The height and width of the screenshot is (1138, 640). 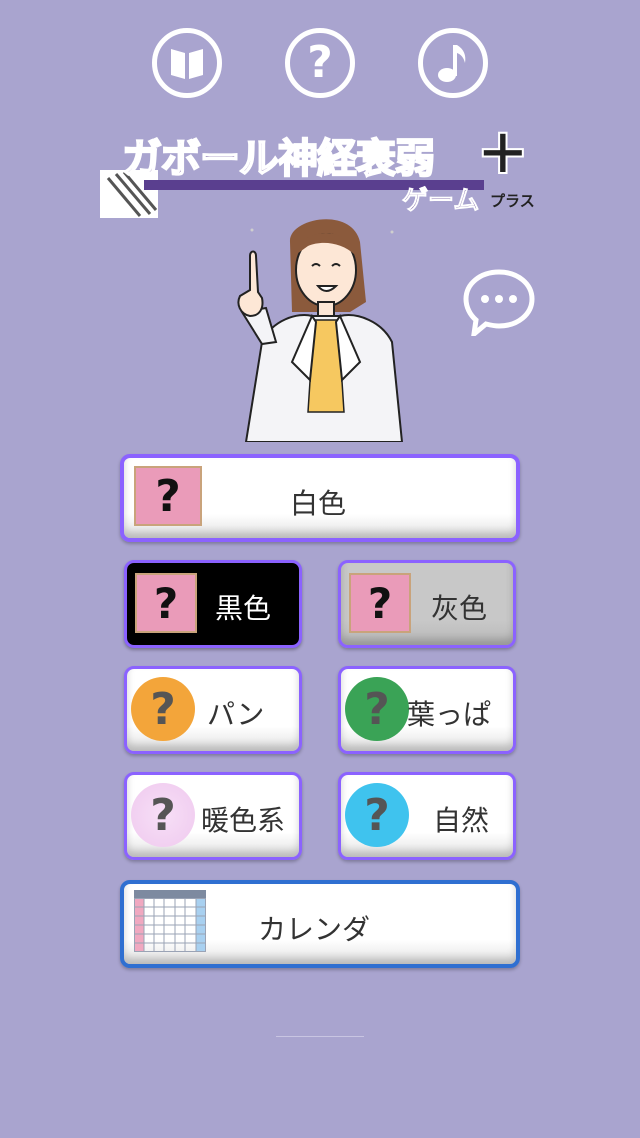 I want to click on divider, so click(x=320, y=1036).